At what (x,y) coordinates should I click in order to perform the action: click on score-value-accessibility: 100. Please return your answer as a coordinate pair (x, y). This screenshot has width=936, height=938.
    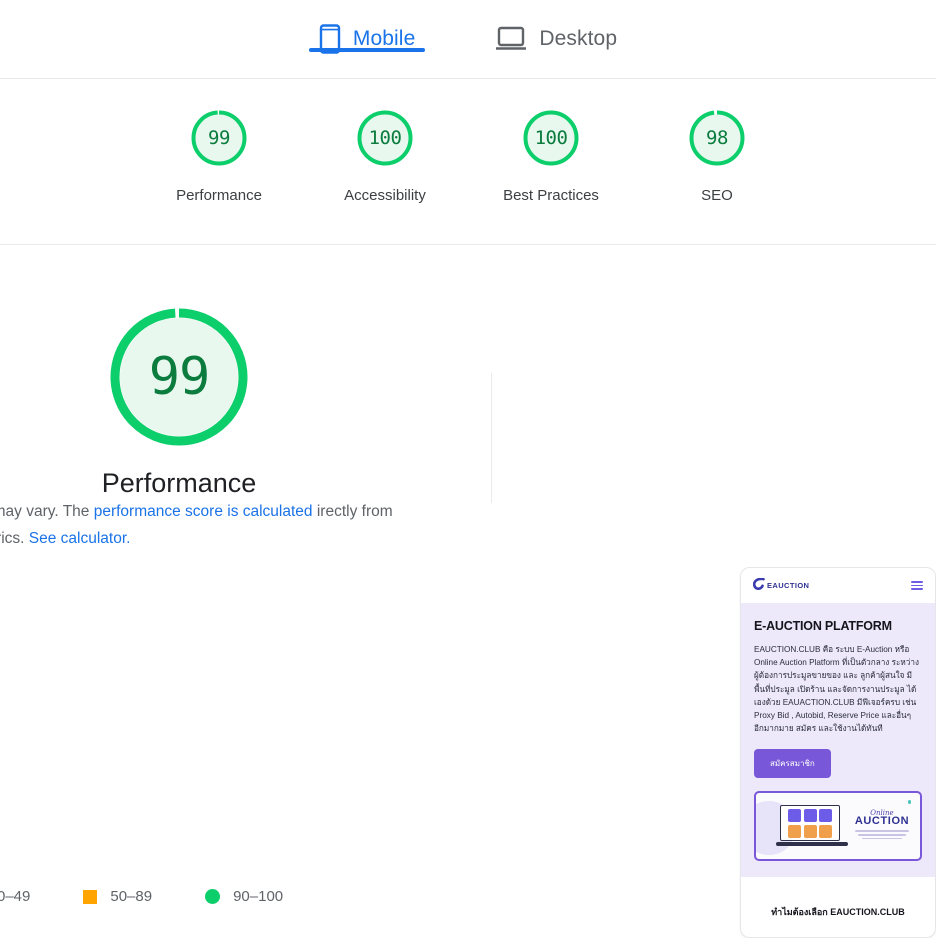
    Looking at the image, I should click on (385, 138).